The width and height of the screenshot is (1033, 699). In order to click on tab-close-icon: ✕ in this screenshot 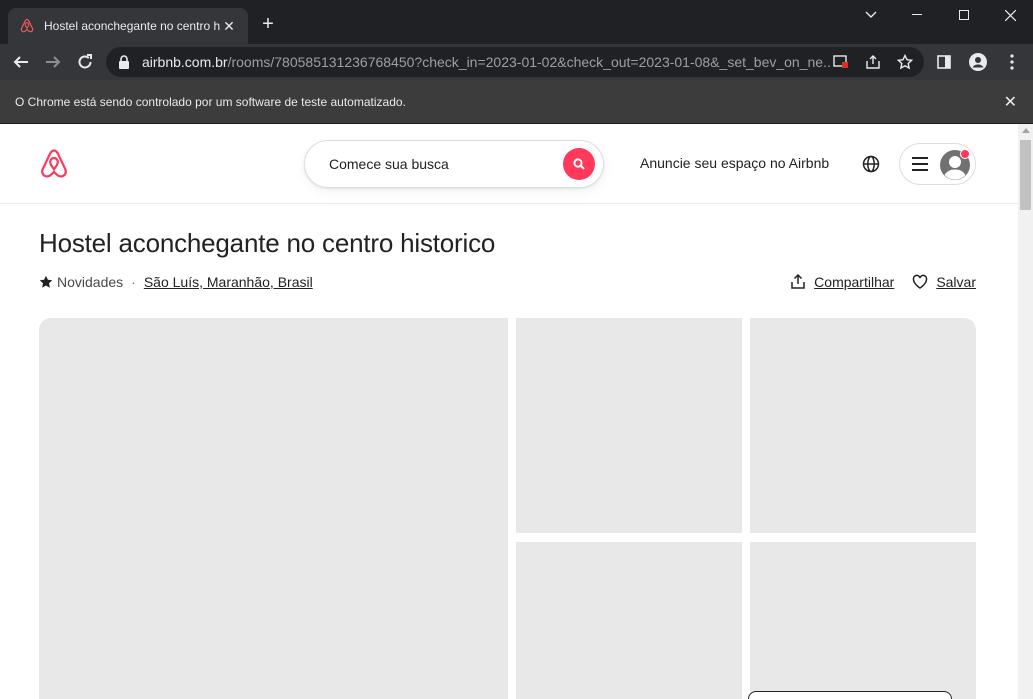, I will do `click(229, 26)`.